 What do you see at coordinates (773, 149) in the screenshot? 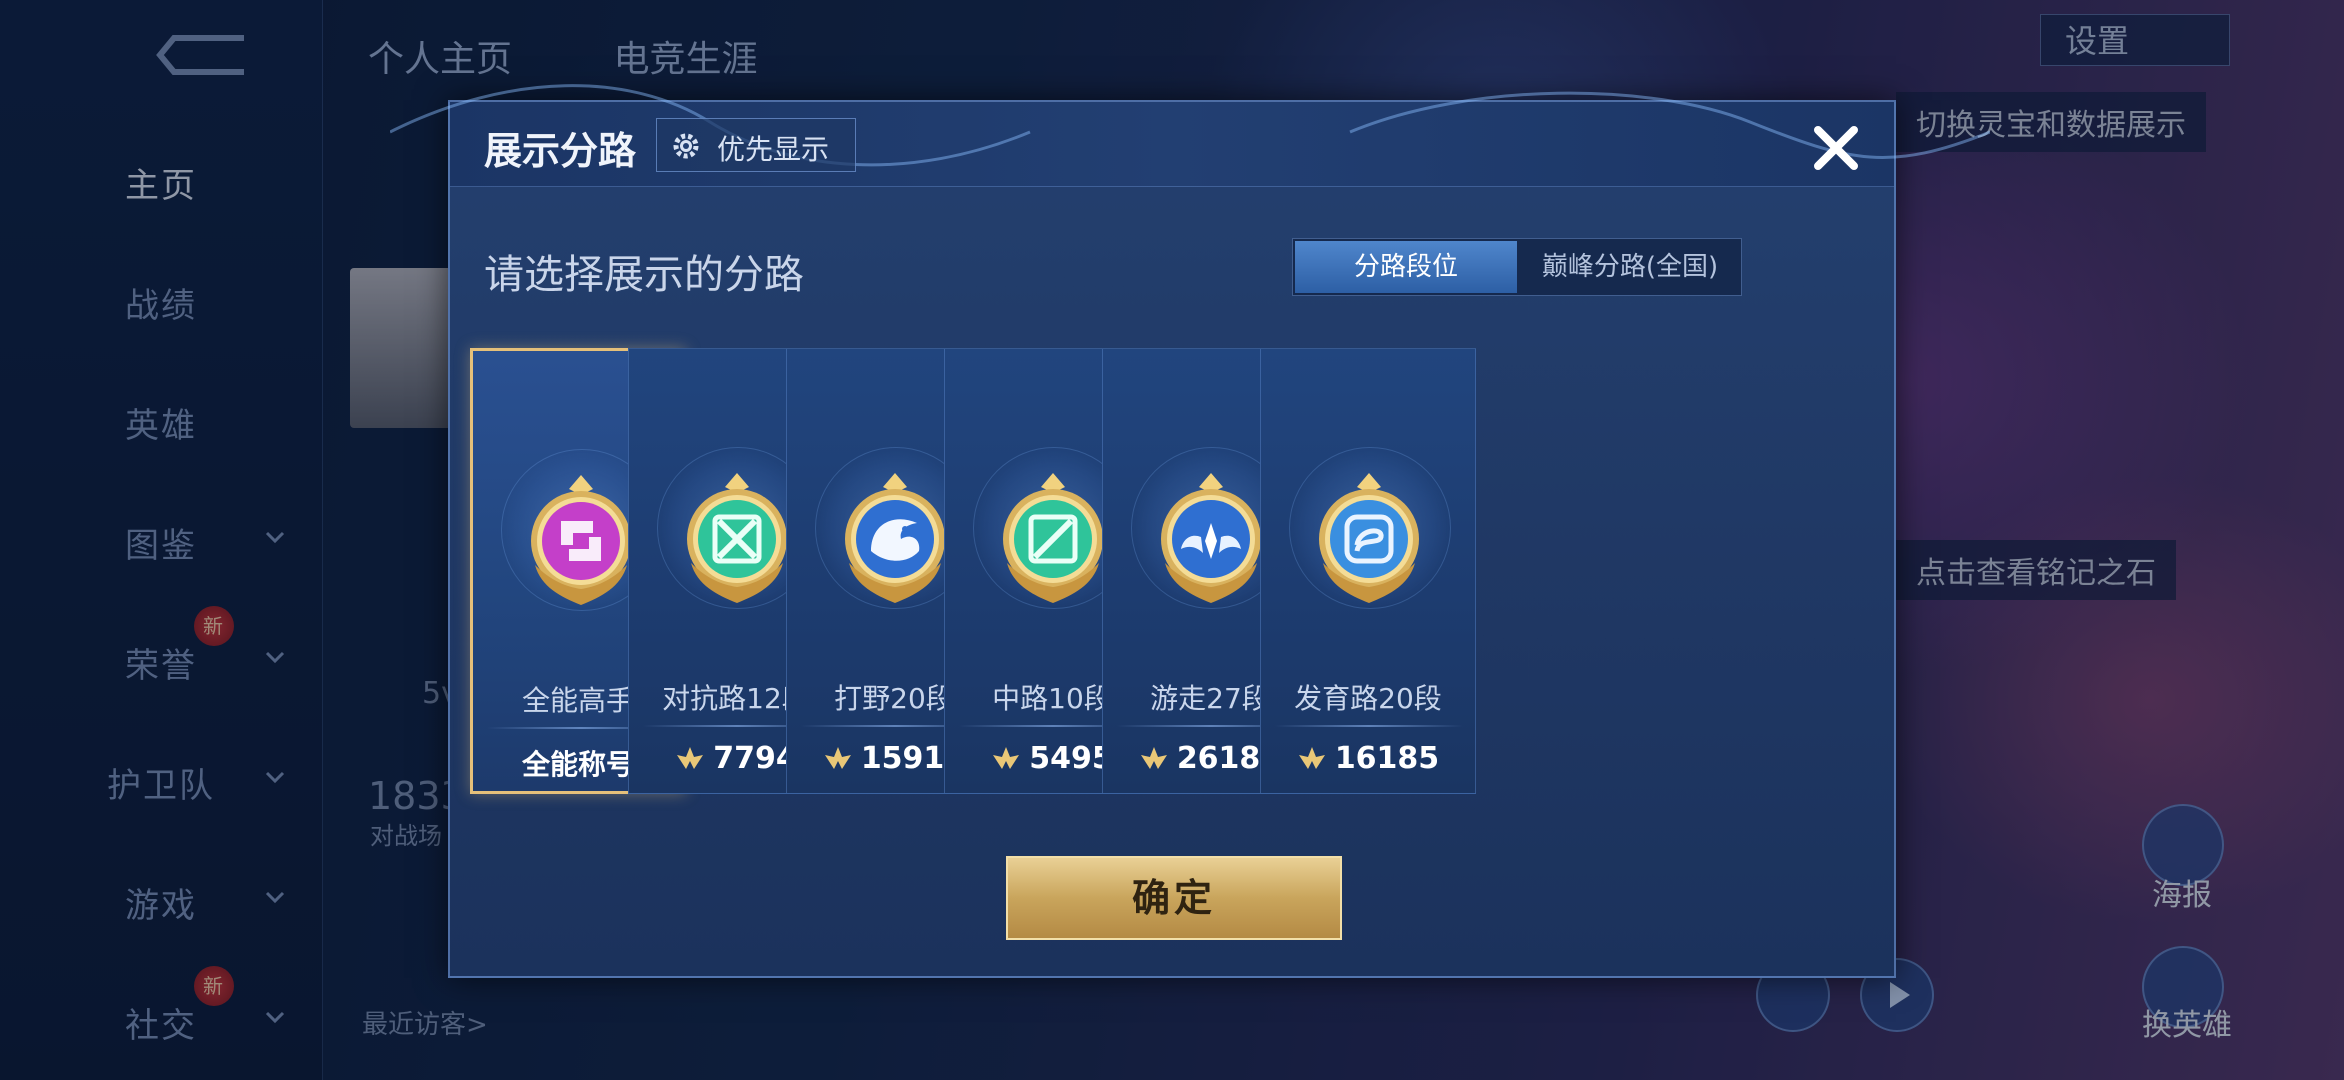
I see `priority-display-label: 优先显示` at bounding box center [773, 149].